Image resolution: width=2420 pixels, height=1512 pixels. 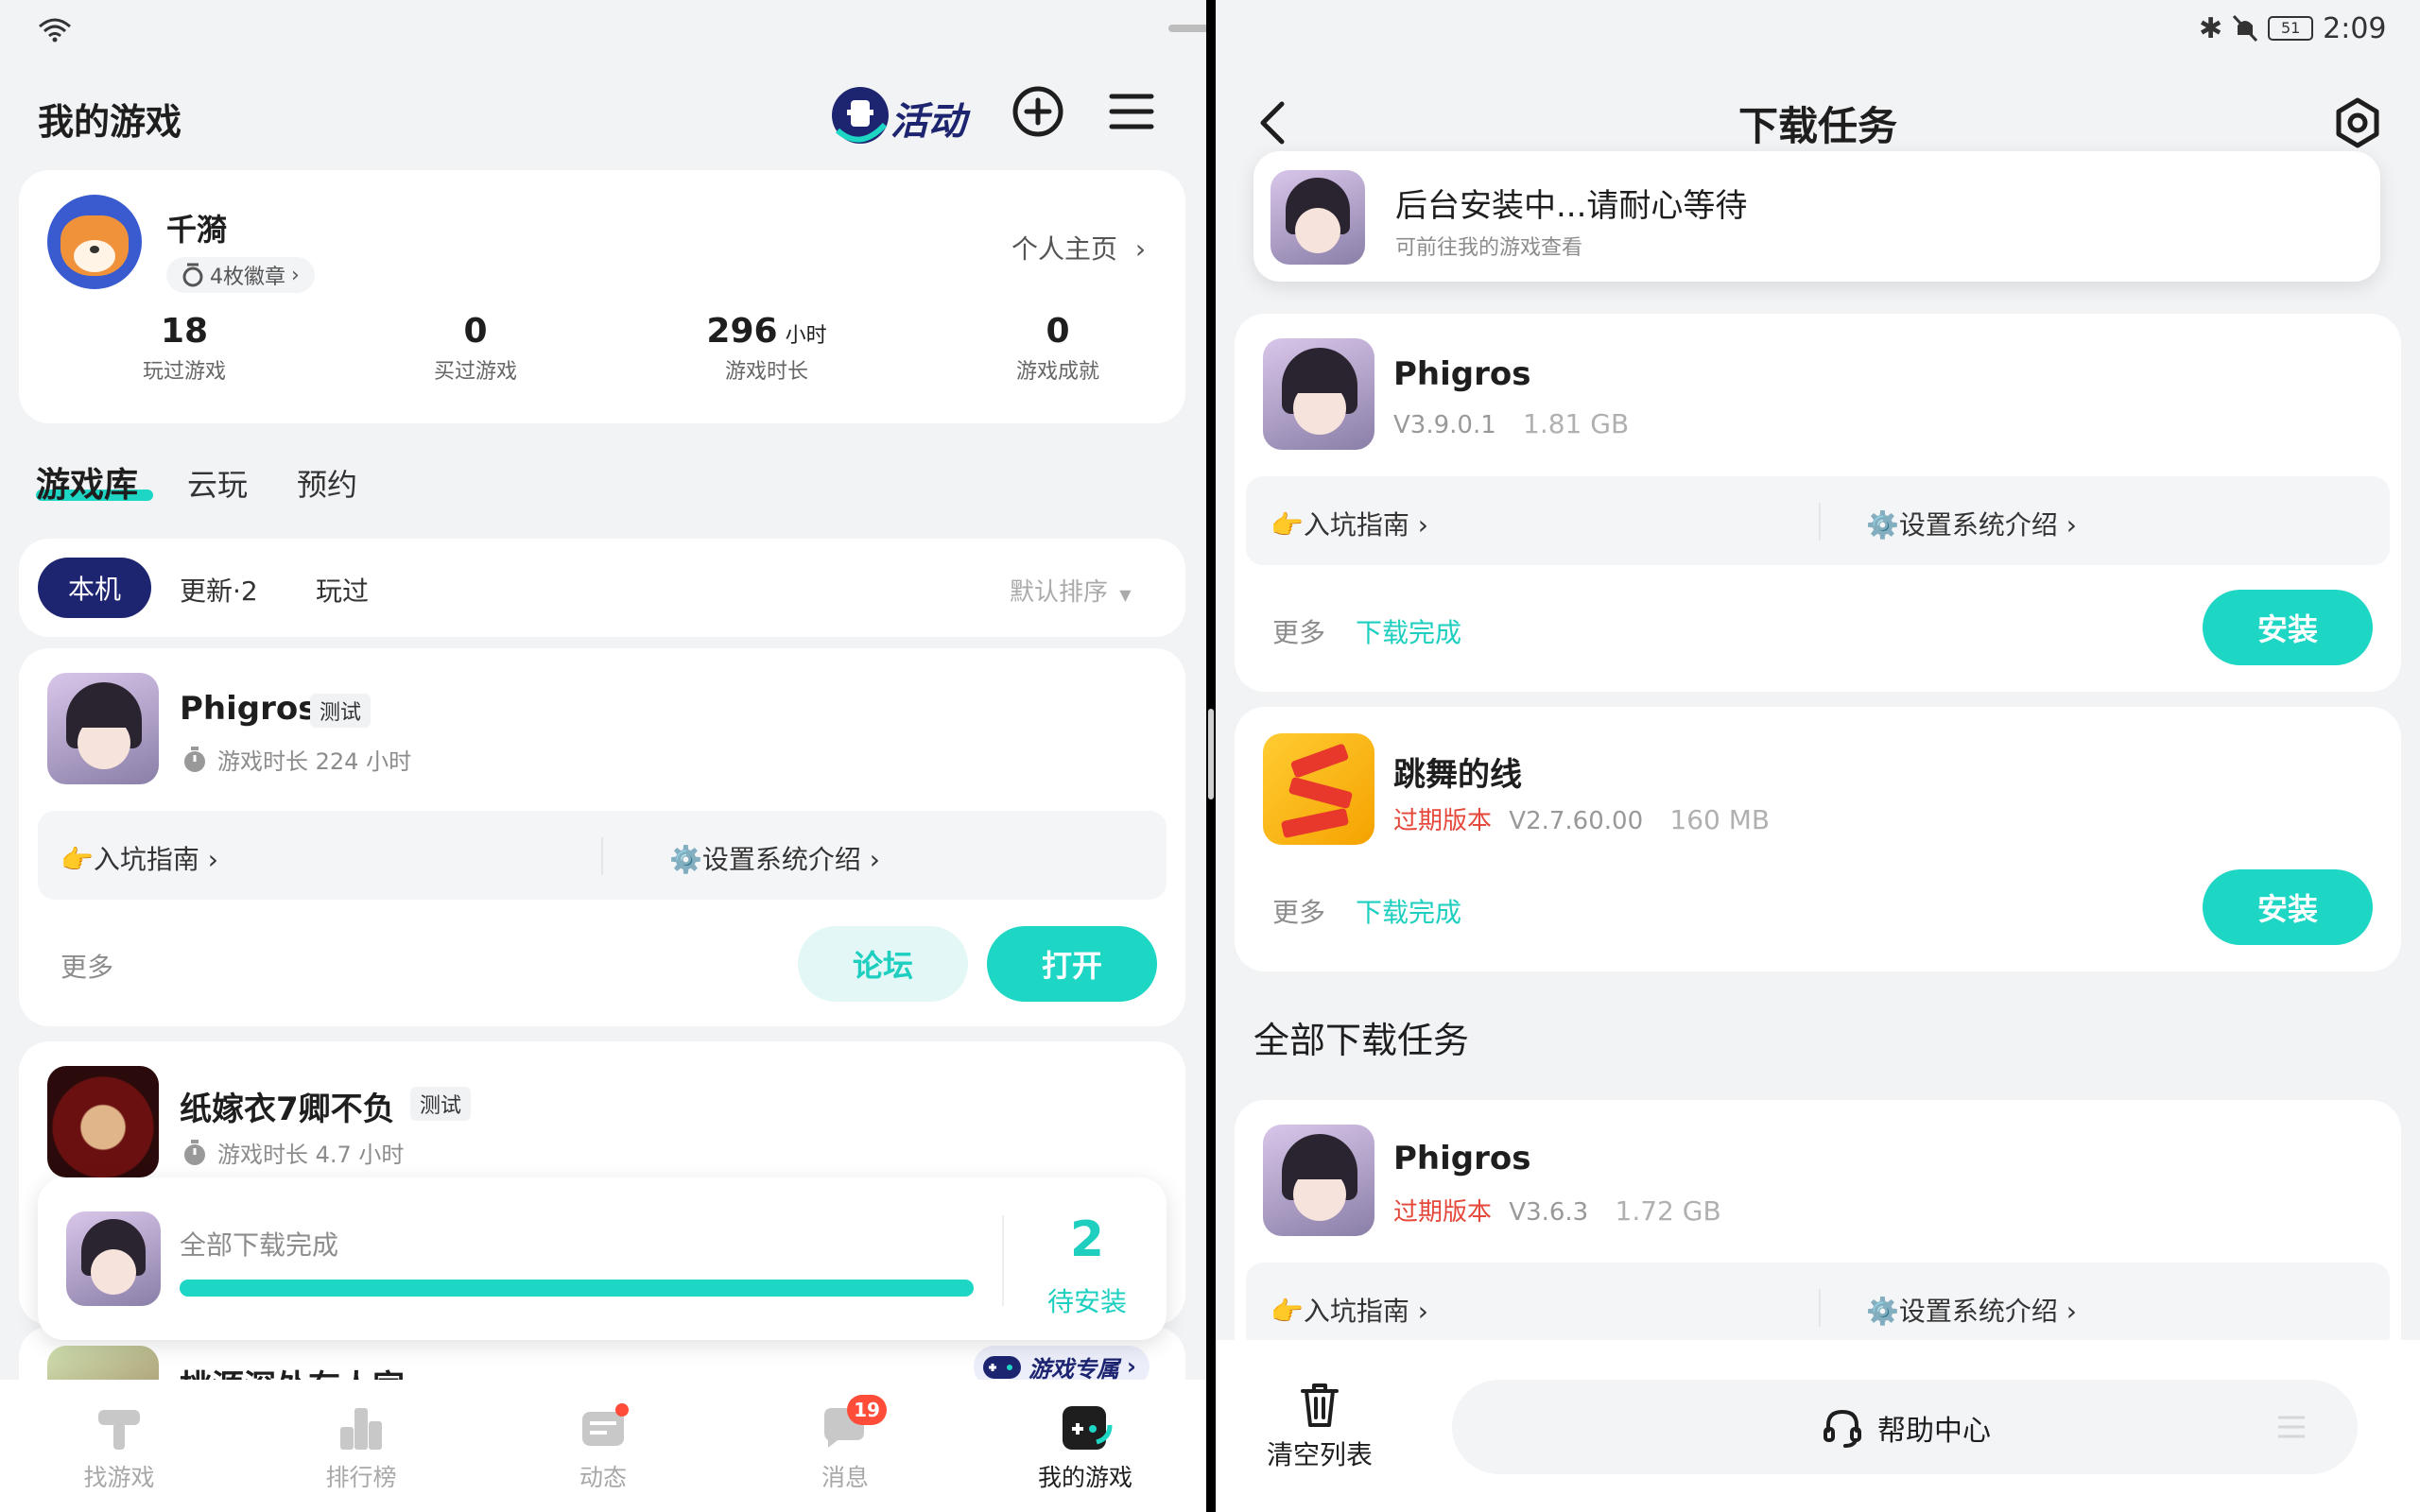 I want to click on nav-find-games: 找游戏, so click(x=119, y=1446).